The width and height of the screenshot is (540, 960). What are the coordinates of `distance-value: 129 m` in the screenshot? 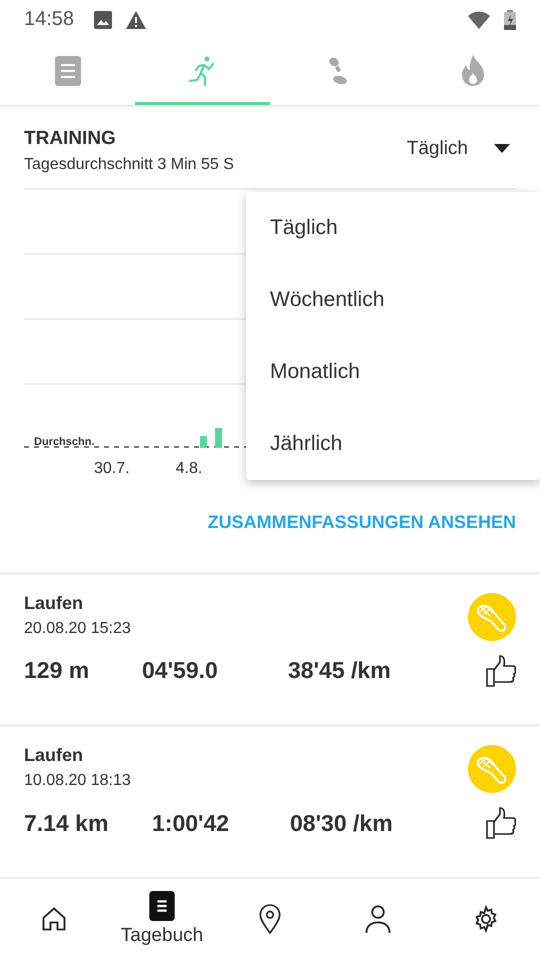 It's located at (57, 670).